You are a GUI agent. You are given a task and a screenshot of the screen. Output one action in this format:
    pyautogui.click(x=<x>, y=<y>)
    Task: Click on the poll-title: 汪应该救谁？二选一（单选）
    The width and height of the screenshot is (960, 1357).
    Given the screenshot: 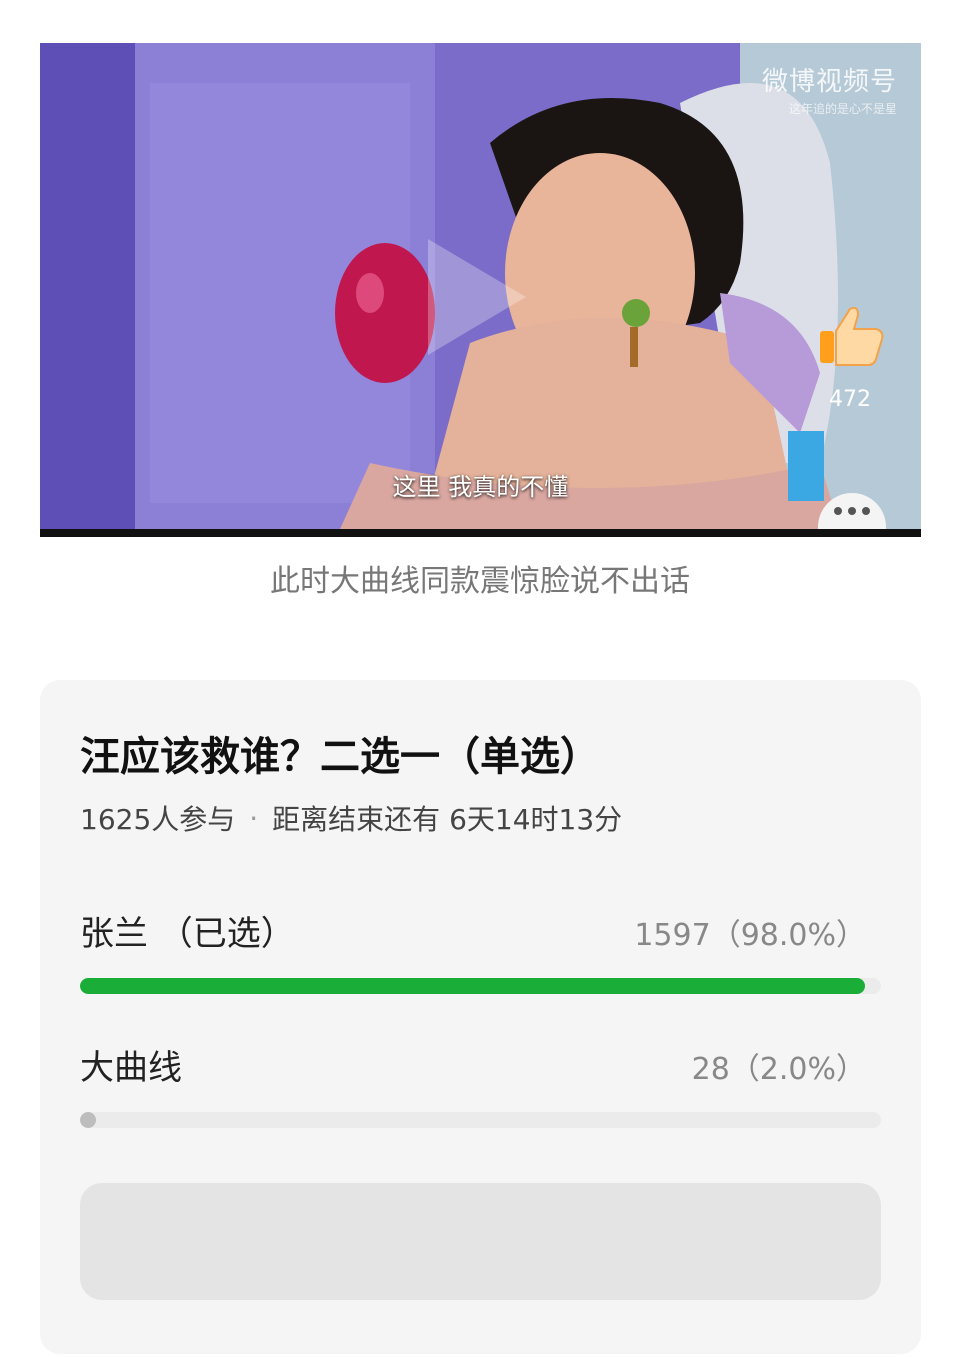 What is the action you would take?
    pyautogui.click(x=340, y=757)
    